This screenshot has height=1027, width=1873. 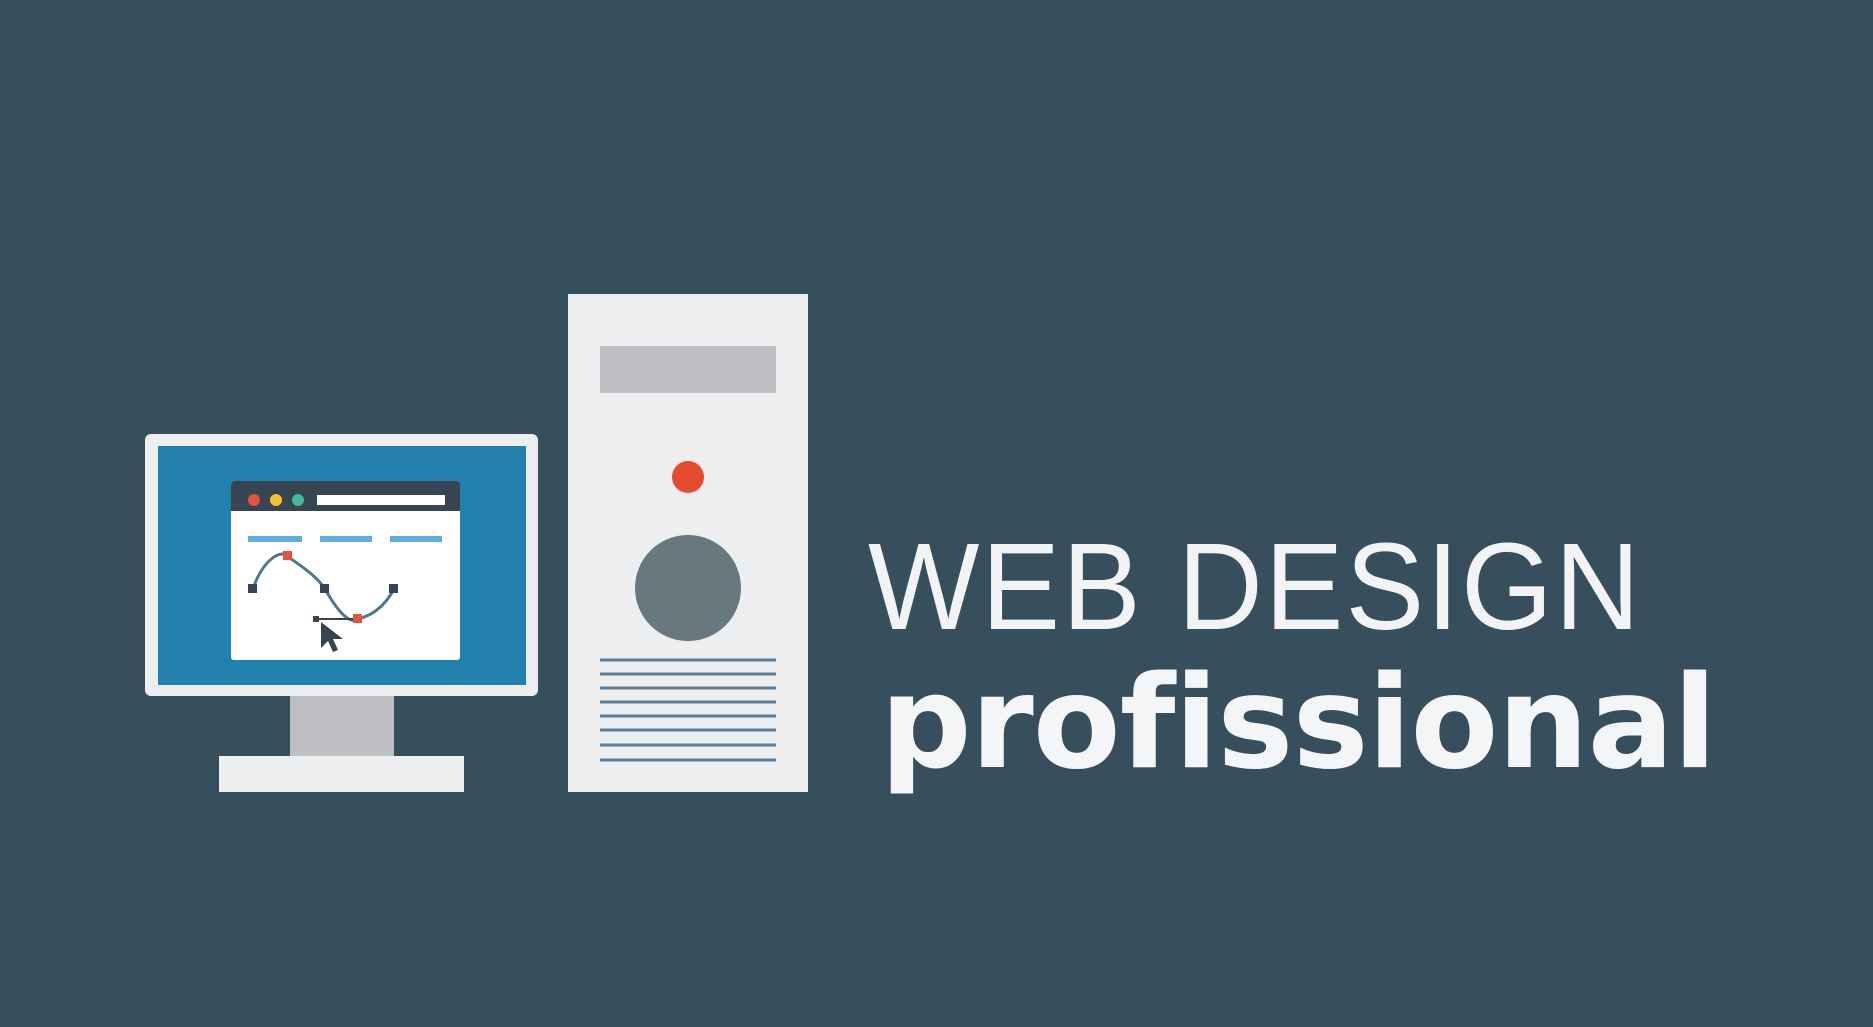 What do you see at coordinates (688, 588) in the screenshot?
I see `speaker-icon` at bounding box center [688, 588].